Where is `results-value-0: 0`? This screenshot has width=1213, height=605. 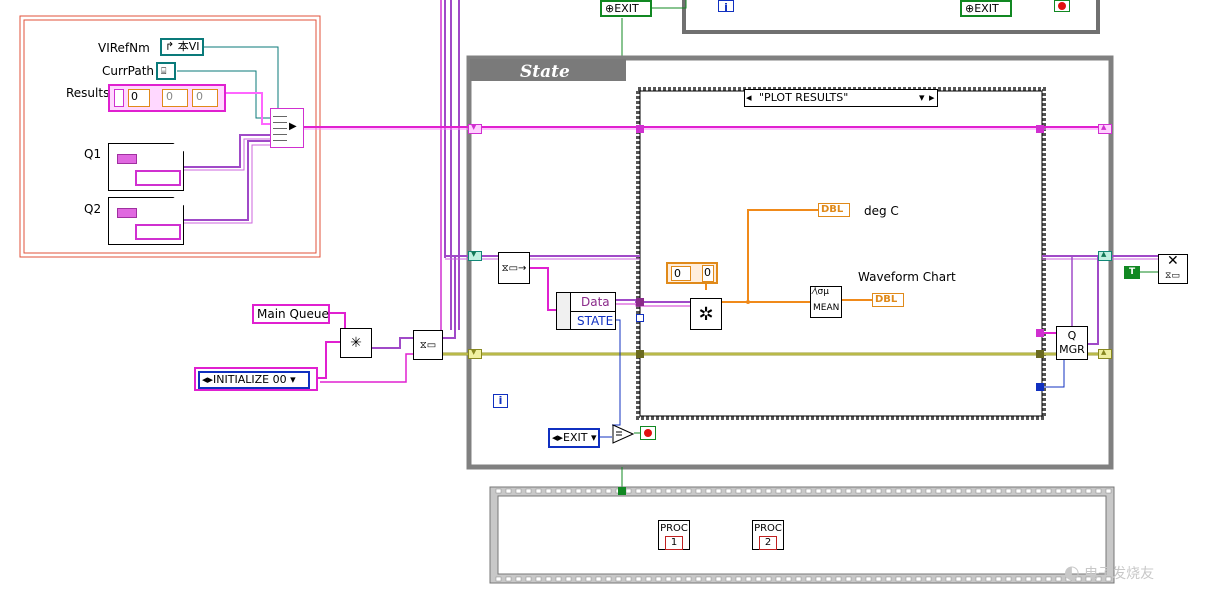
results-value-0: 0 is located at coordinates (139, 98).